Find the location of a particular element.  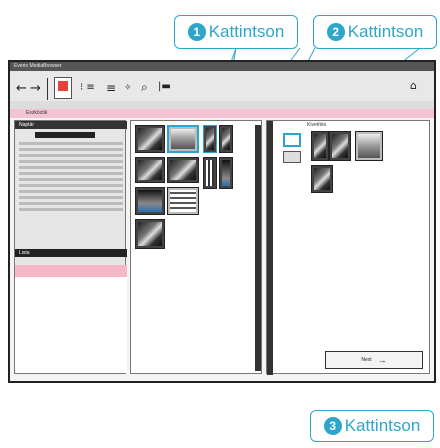

menu-icon: |▬ is located at coordinates (164, 87).